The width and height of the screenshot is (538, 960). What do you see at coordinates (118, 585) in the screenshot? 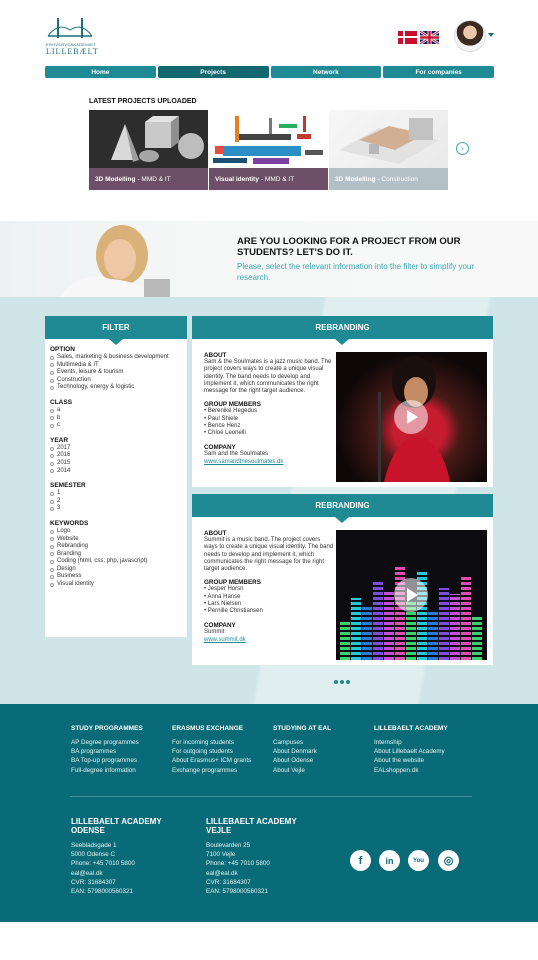
I see `filter-option: Visual identity` at bounding box center [118, 585].